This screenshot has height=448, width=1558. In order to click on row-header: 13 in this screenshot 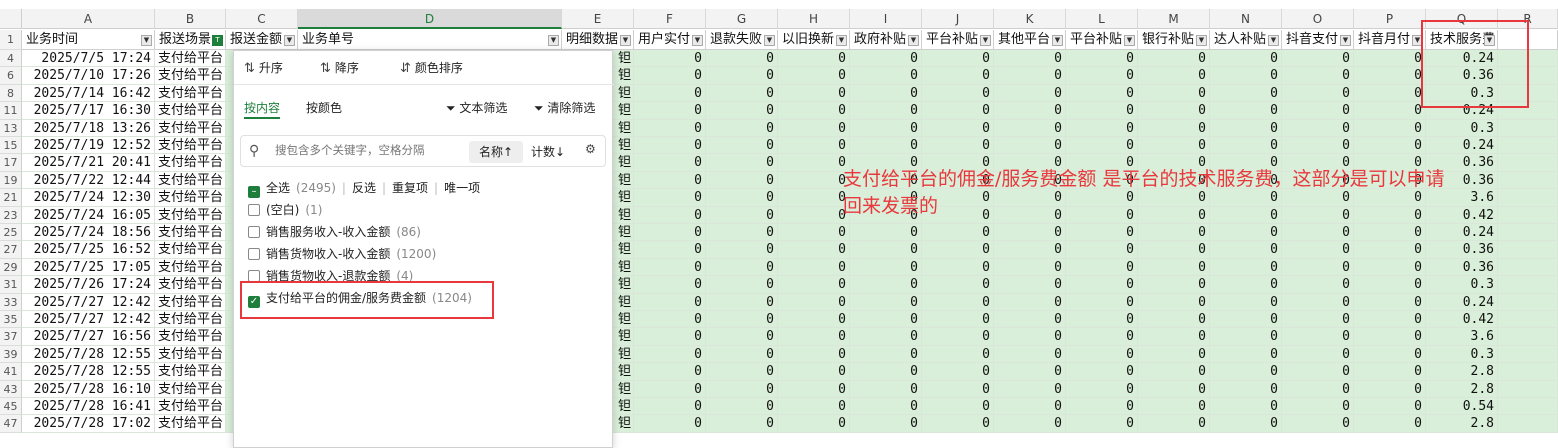, I will do `click(11, 128)`.